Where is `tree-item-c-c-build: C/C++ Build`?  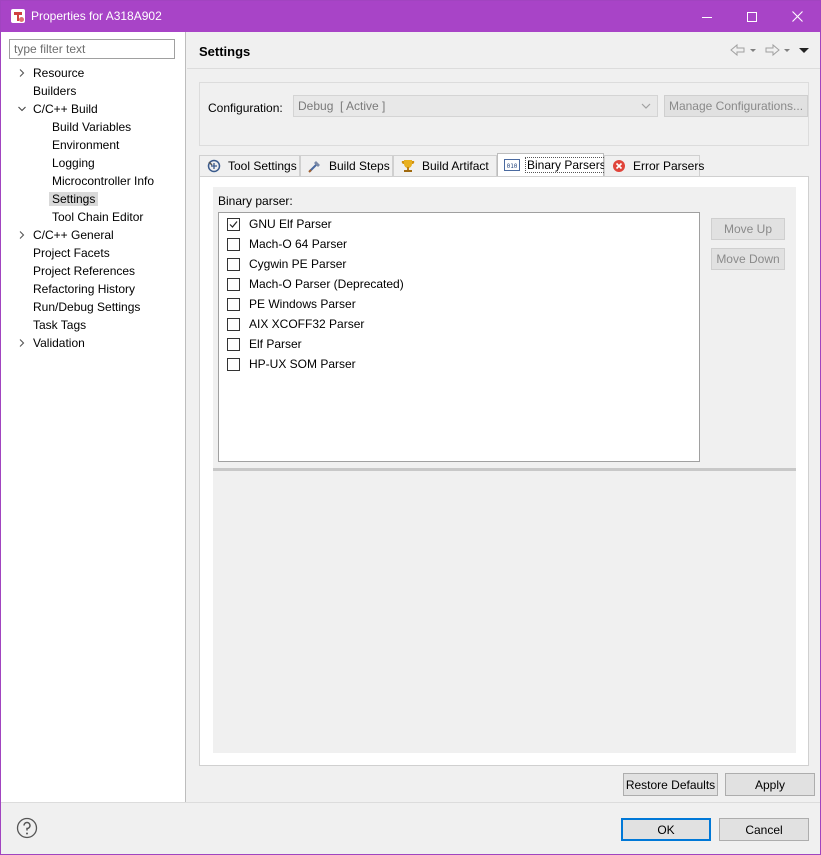
tree-item-c-c-build: C/C++ Build is located at coordinates (58, 109).